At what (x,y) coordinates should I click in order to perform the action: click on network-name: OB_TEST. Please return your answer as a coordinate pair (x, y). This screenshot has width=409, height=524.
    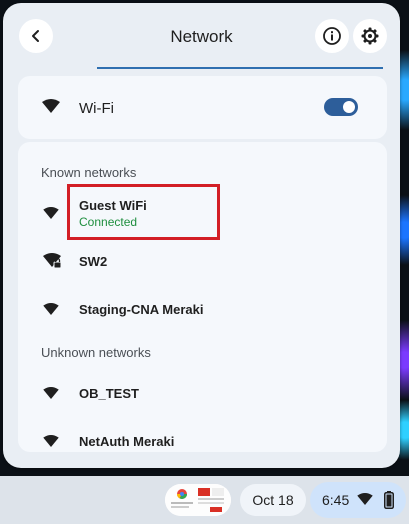
    Looking at the image, I should click on (109, 393).